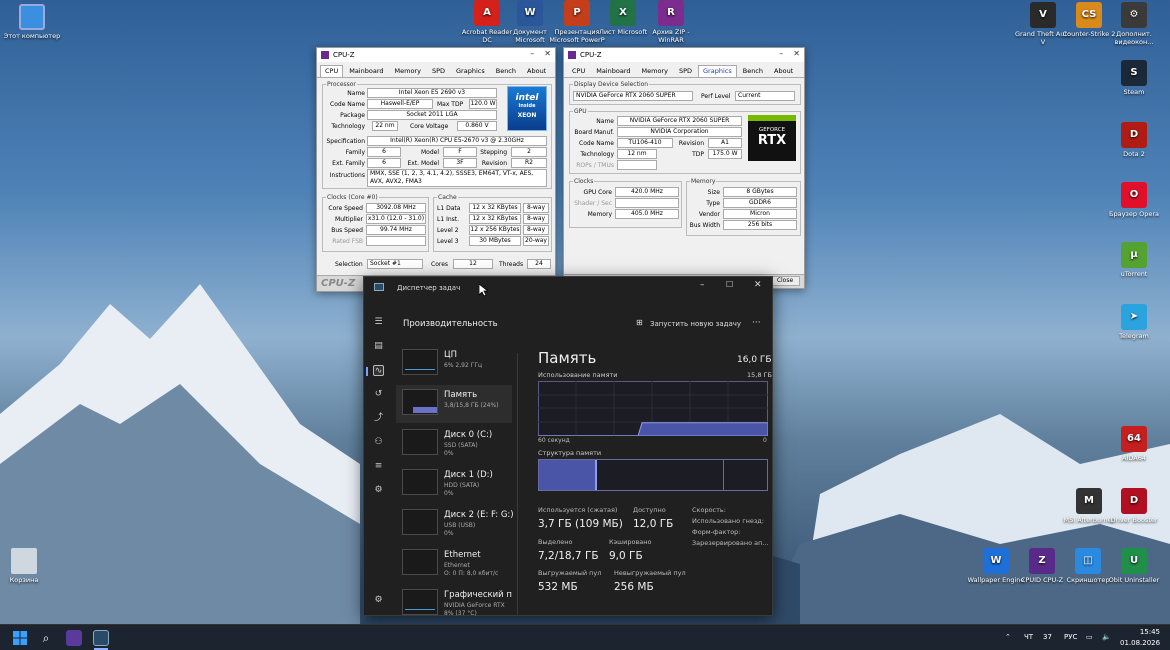 This screenshot has width=1170, height=650. Describe the element at coordinates (756, 323) in the screenshot. I see `more-options-icon: ···` at that location.